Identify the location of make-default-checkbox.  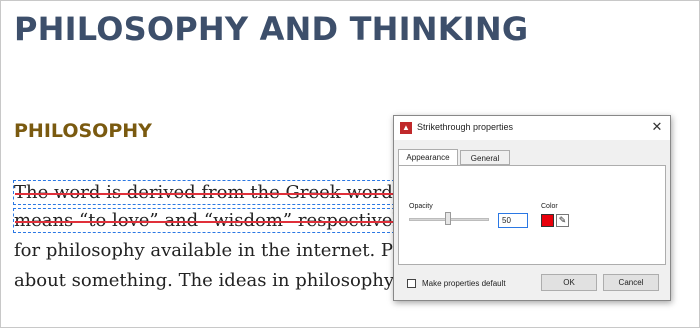
(411, 283).